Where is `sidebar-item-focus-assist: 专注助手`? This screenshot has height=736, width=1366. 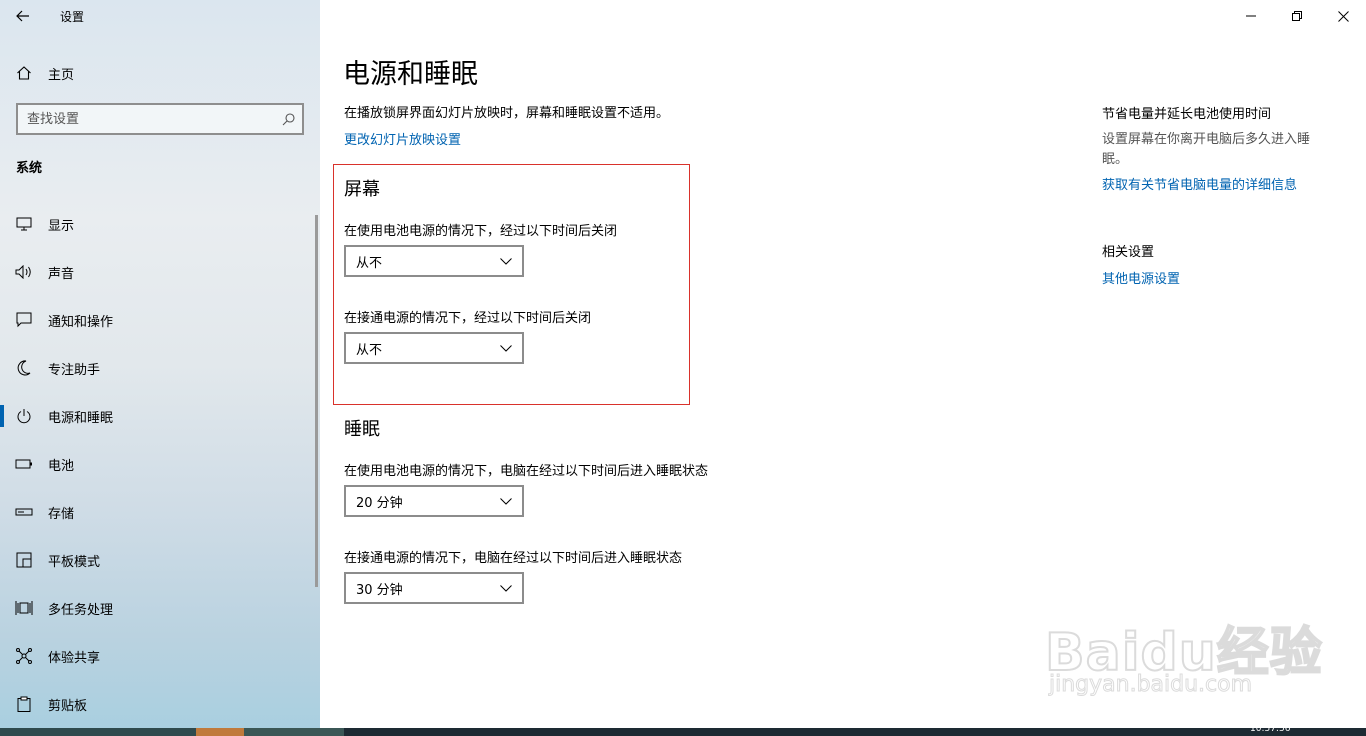
sidebar-item-focus-assist: 专注助手 is located at coordinates (160, 368).